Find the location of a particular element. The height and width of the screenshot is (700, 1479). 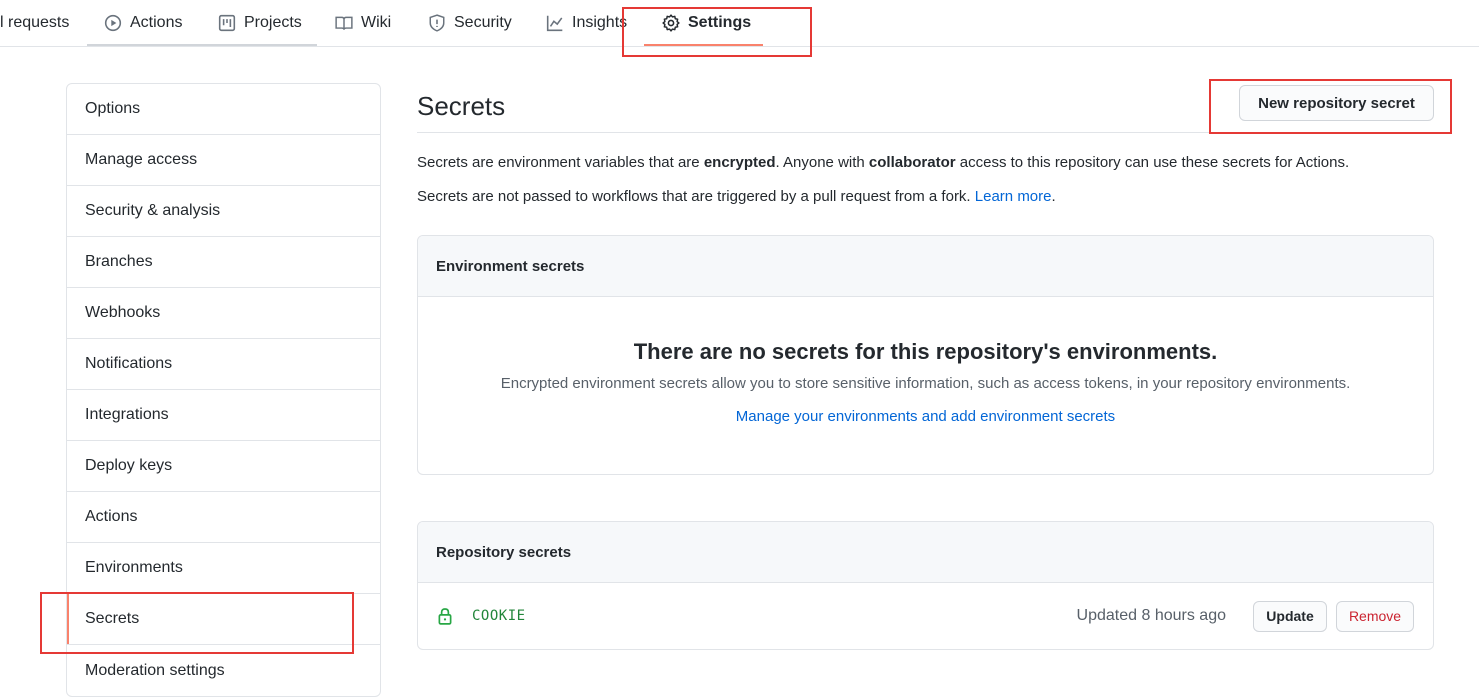

repository-secrets-header: Repository secrets is located at coordinates (925, 552).